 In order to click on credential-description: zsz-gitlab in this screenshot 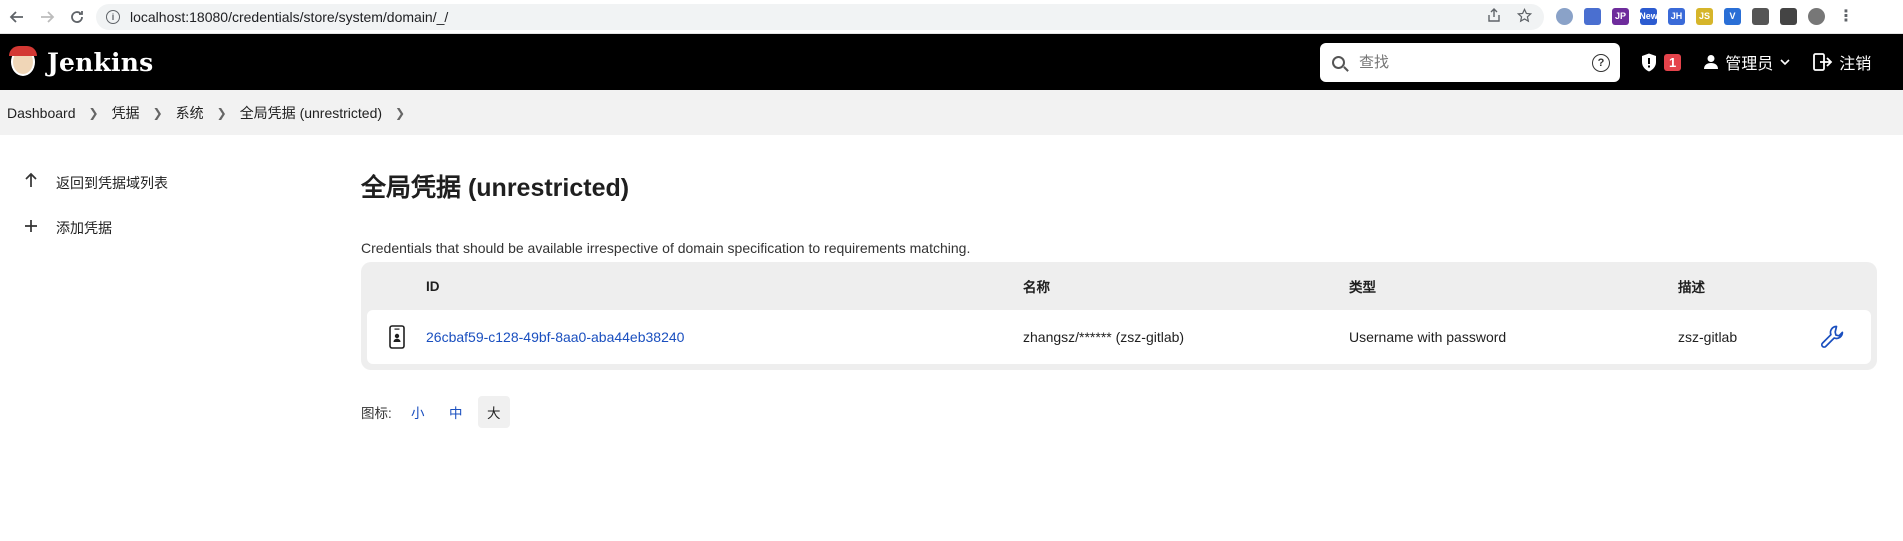, I will do `click(1708, 337)`.